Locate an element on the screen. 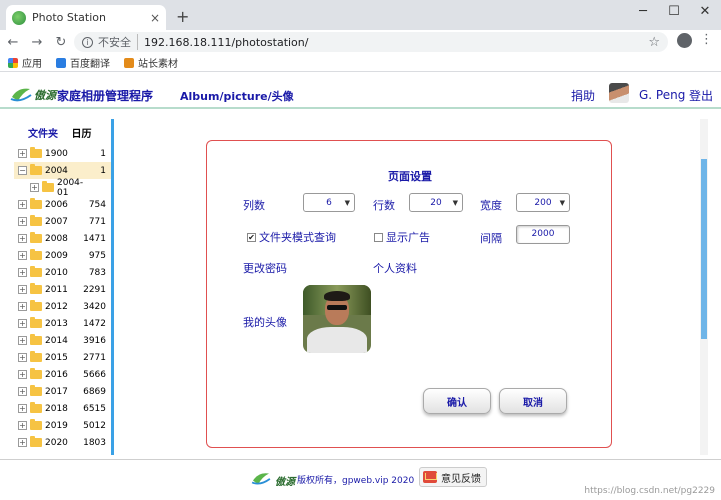 The width and height of the screenshot is (721, 500). logout-link: 登出 is located at coordinates (701, 95).